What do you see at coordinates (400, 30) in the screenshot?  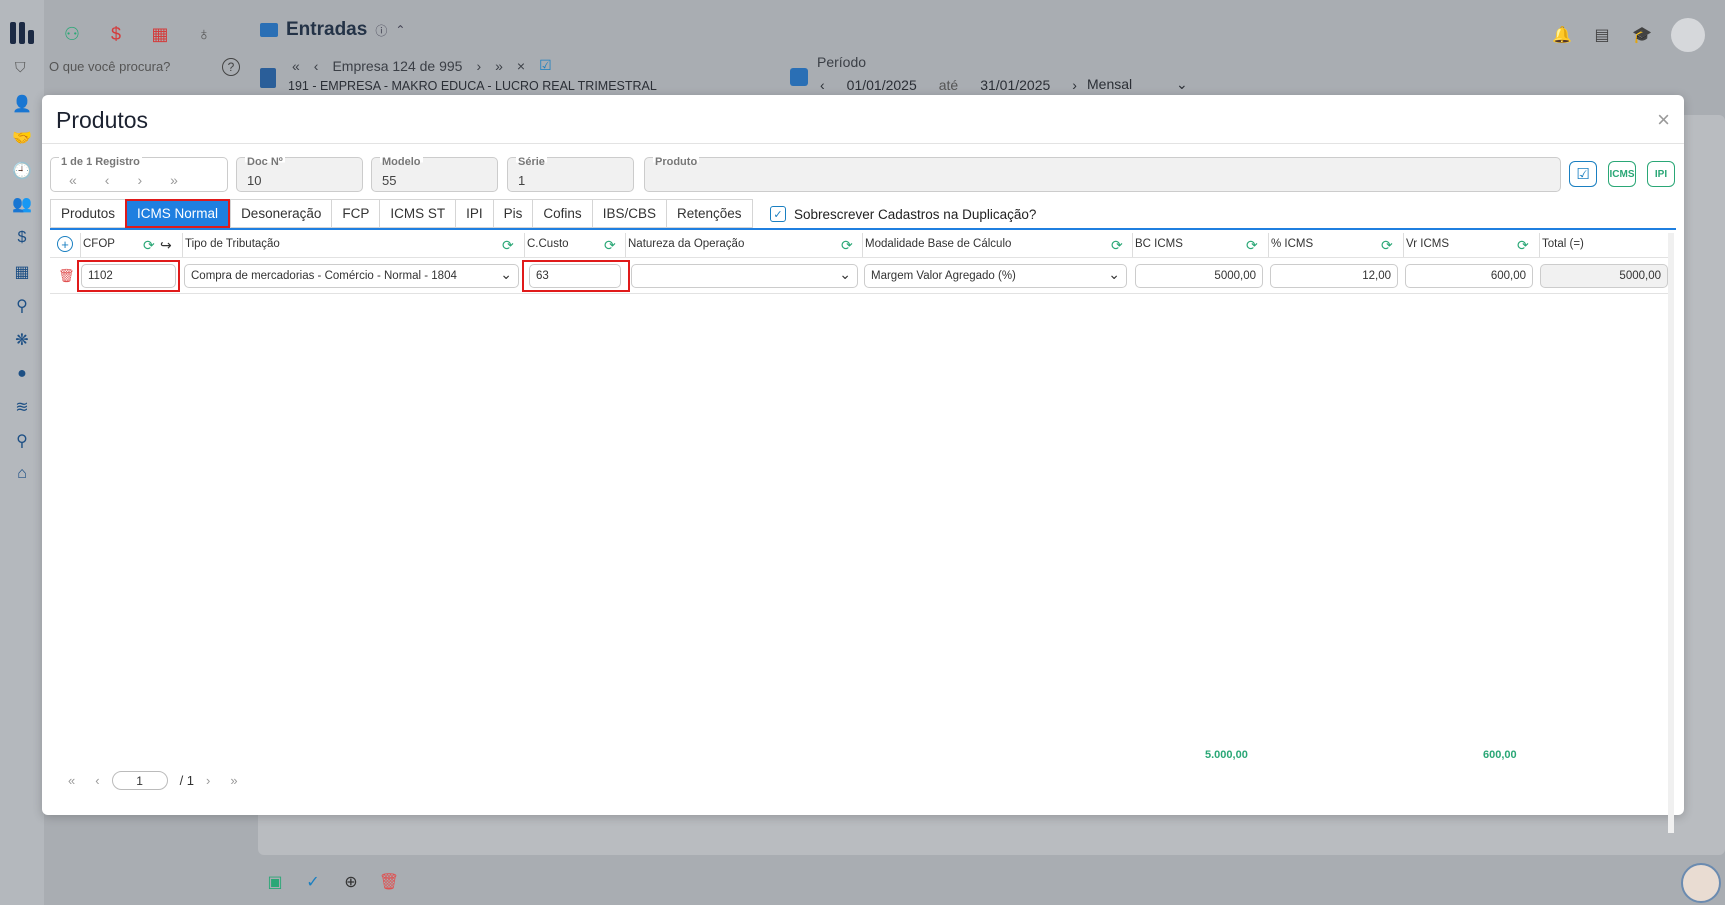 I see `chevron-up-icon: ⌃` at bounding box center [400, 30].